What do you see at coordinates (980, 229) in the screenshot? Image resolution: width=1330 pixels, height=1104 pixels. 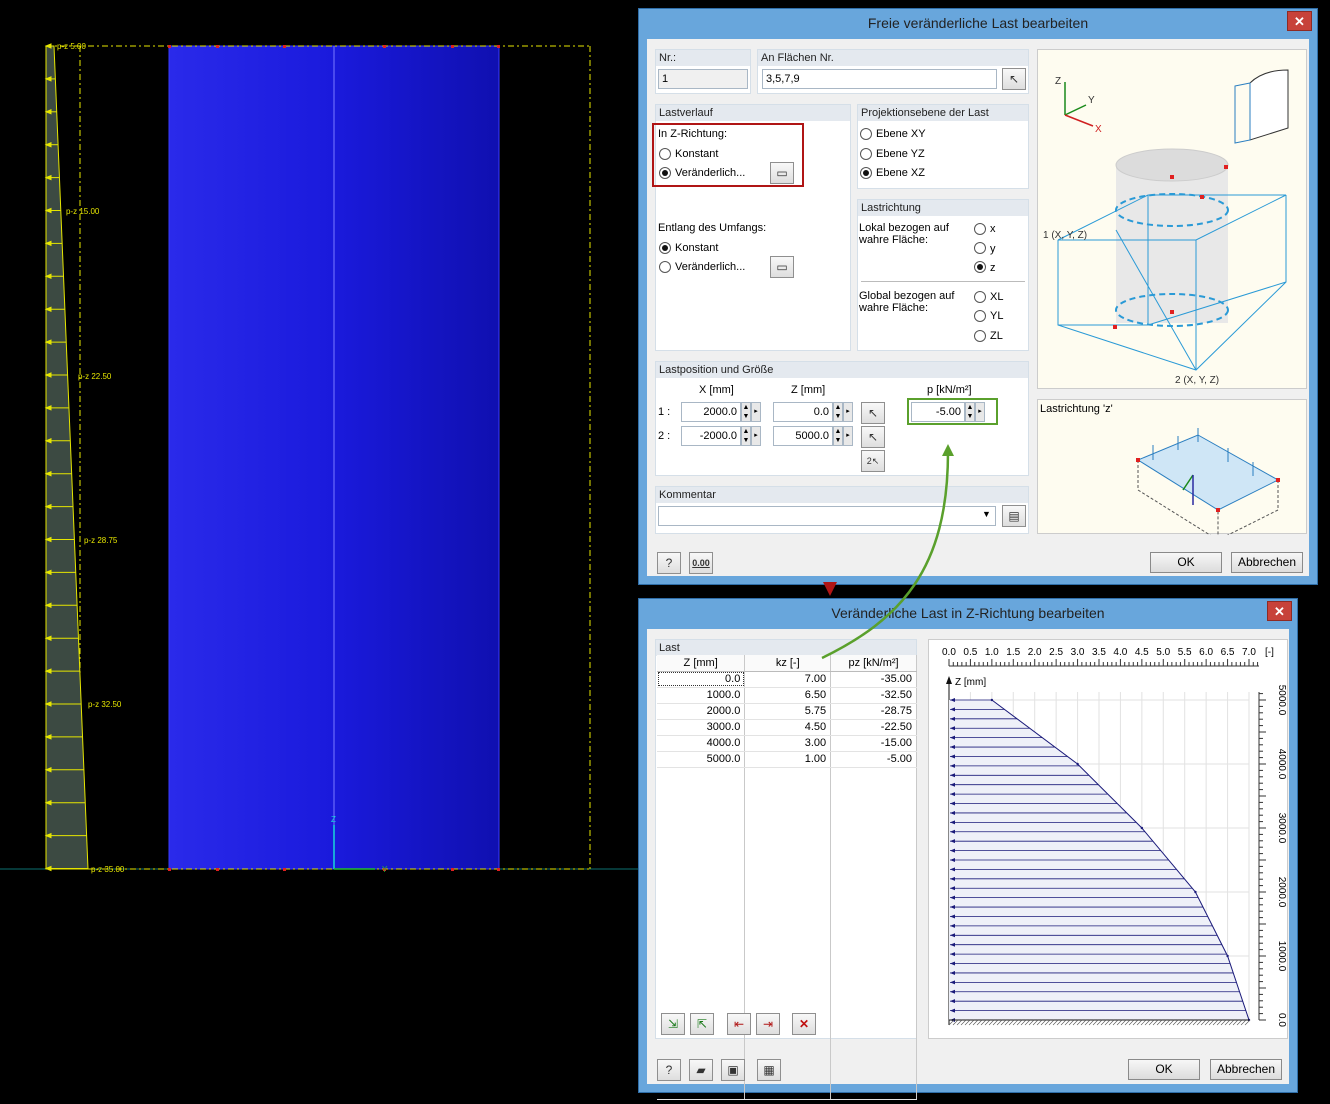 I see `radio-lokal-x` at bounding box center [980, 229].